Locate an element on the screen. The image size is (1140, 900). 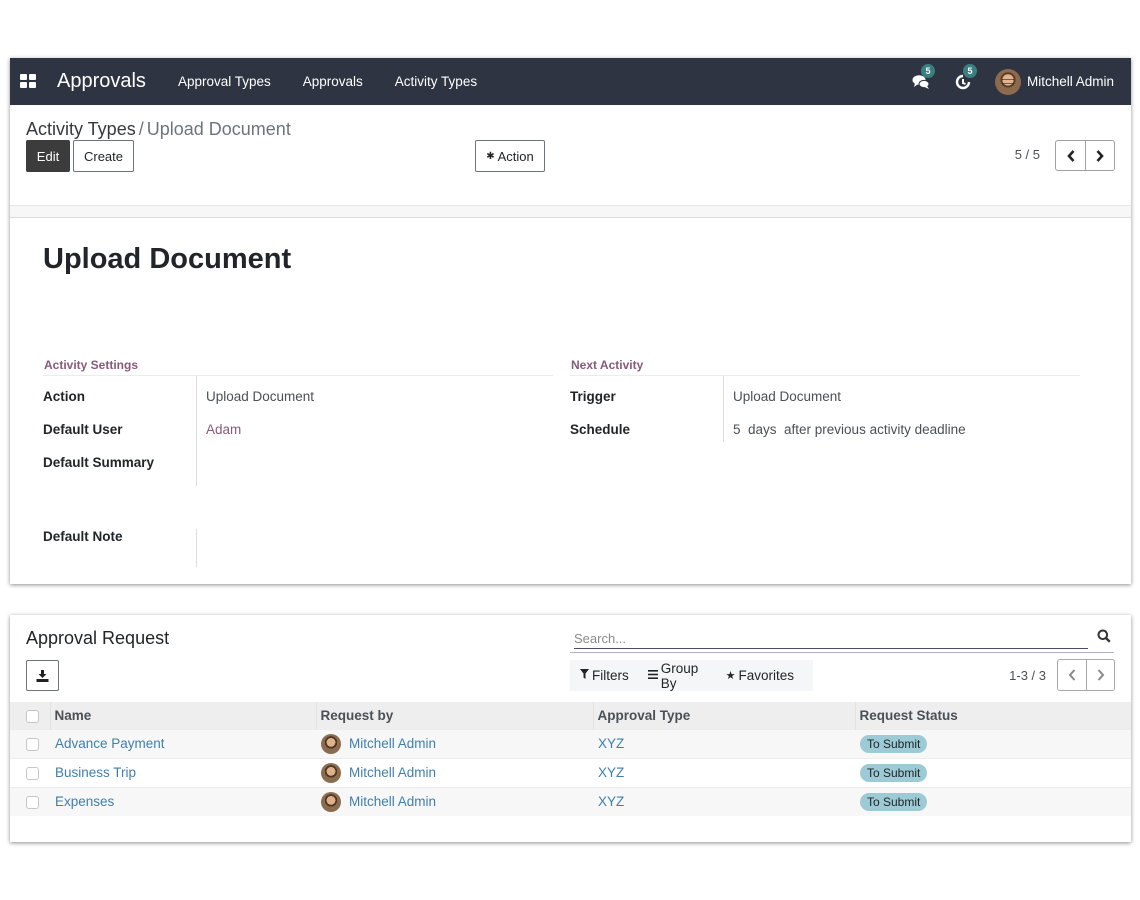
favorites-button: ★ Favorites is located at coordinates (760, 675).